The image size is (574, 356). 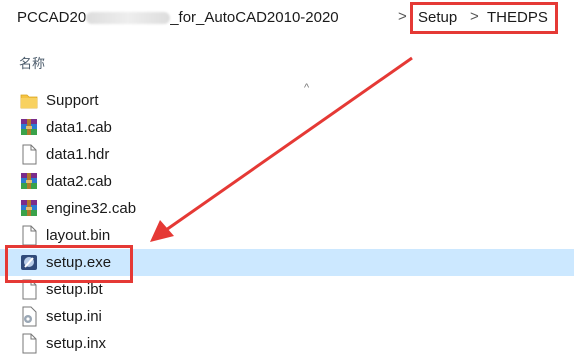 I want to click on file-row-setup-inx: setup.inx, so click(x=287, y=343).